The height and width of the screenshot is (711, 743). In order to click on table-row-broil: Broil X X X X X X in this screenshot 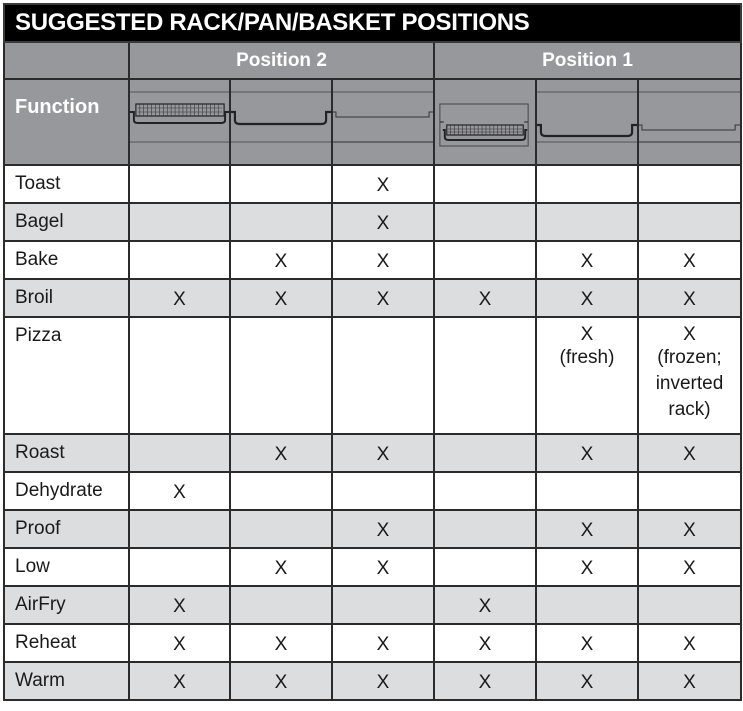, I will do `click(373, 298)`.